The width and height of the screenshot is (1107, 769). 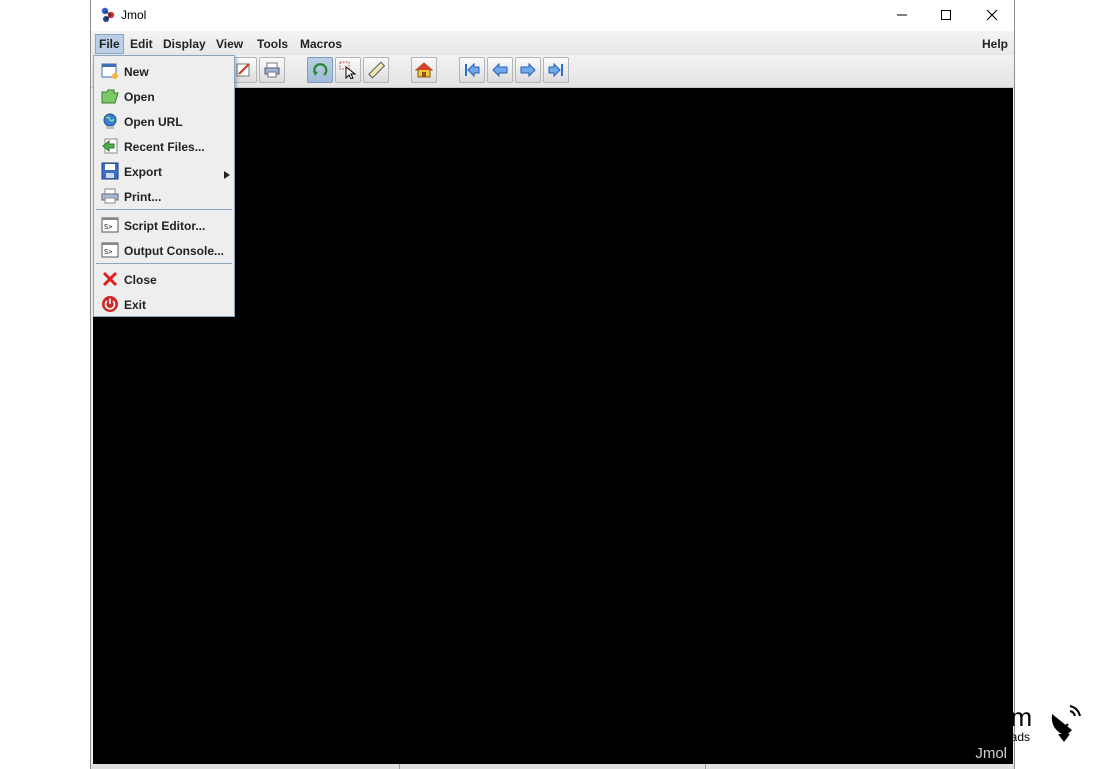 I want to click on close-x-icon, so click(x=110, y=279).